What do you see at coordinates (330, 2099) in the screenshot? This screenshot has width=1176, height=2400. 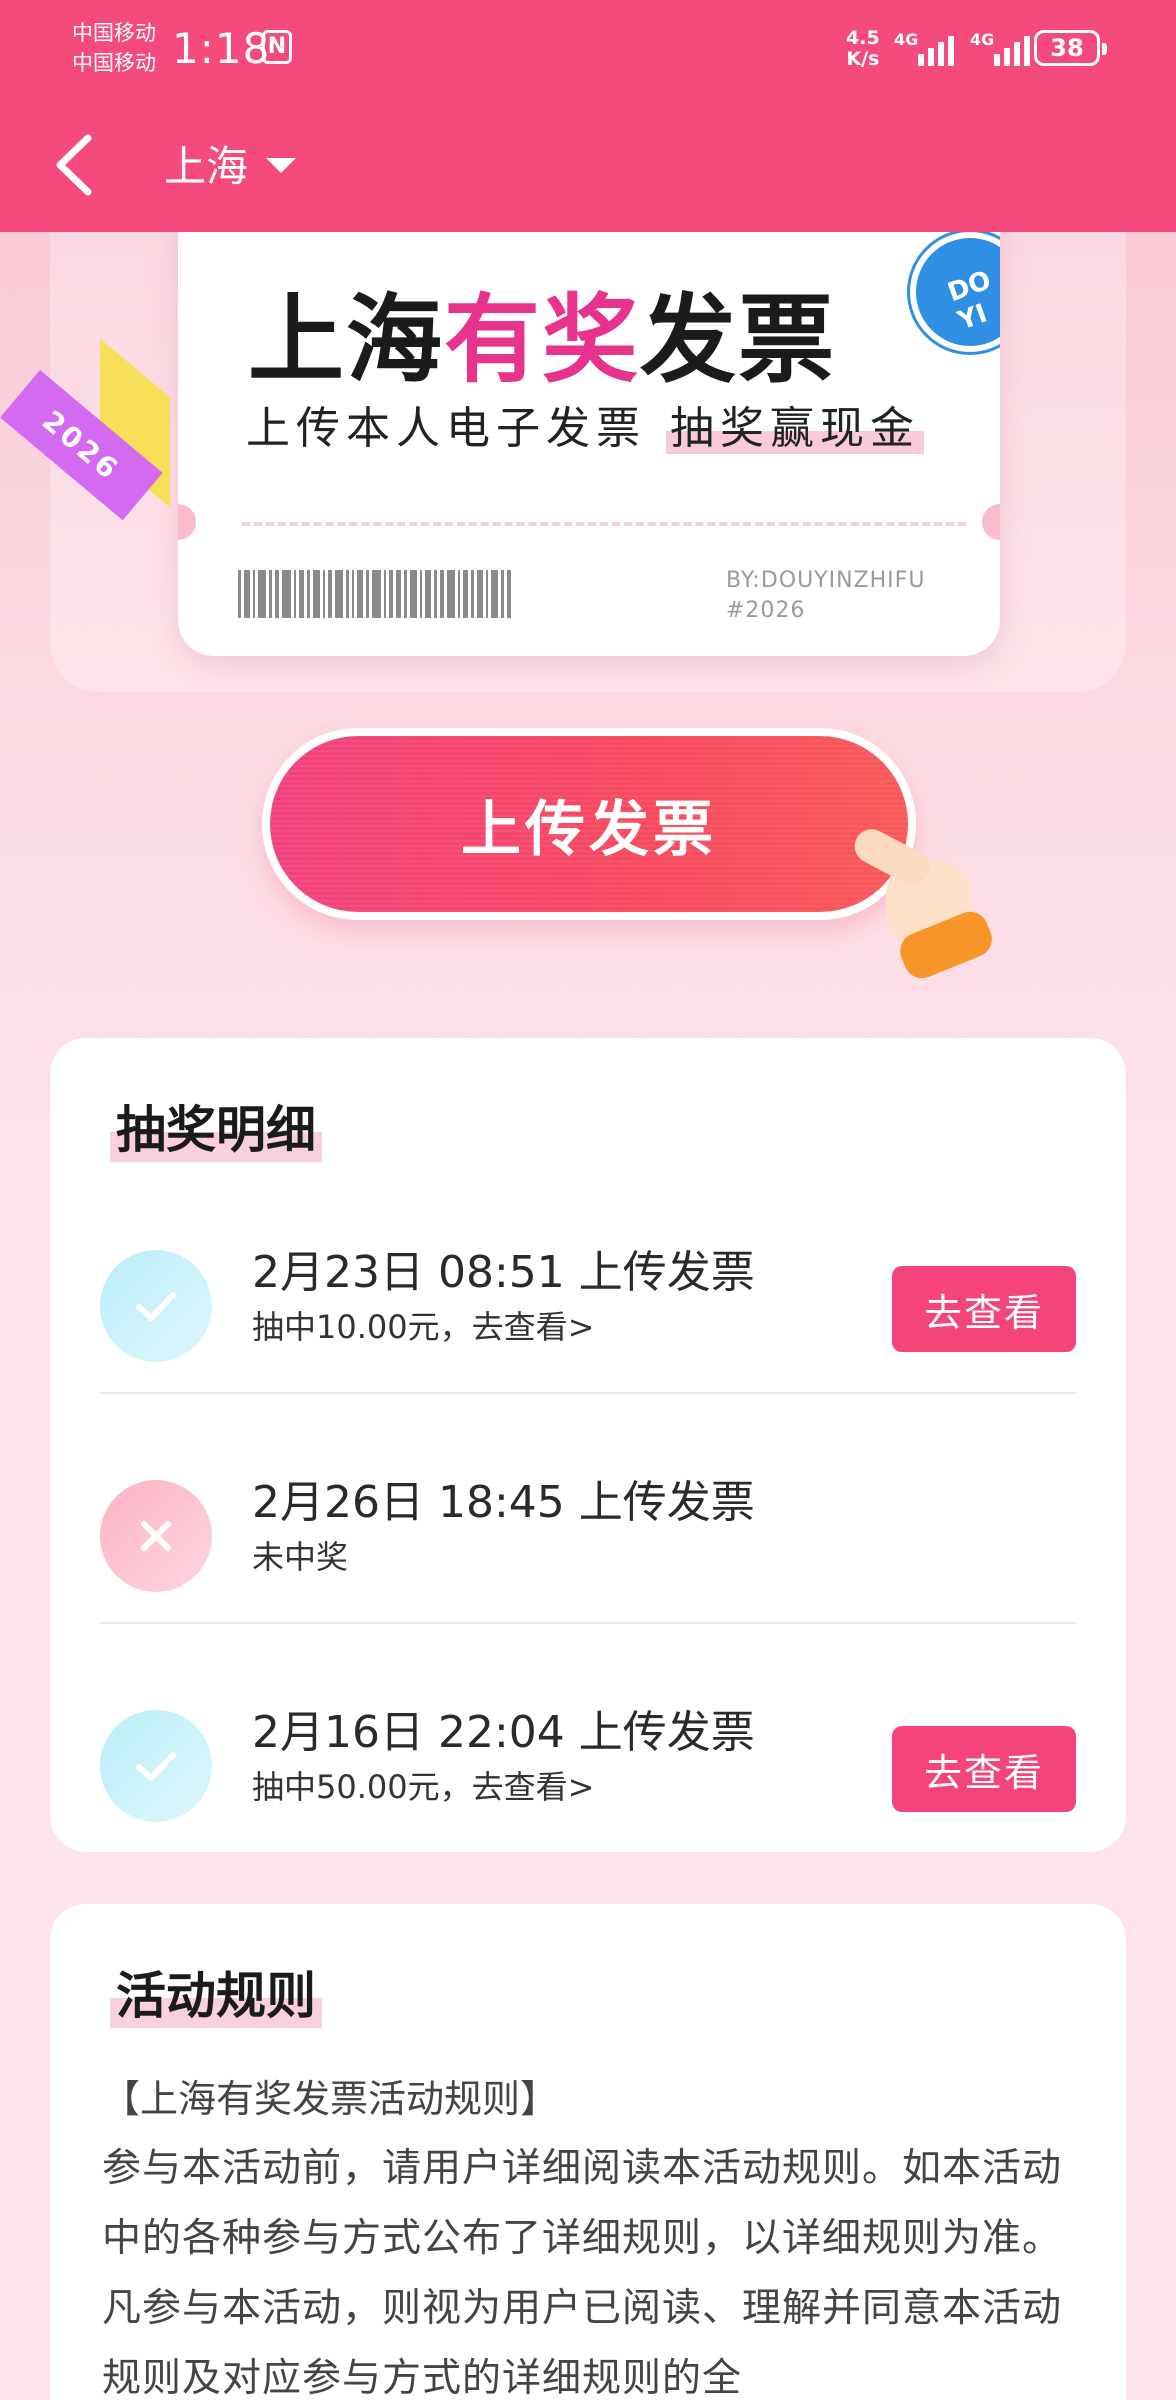 I see `rules-heading: 【上海有奖发票活动规则】` at bounding box center [330, 2099].